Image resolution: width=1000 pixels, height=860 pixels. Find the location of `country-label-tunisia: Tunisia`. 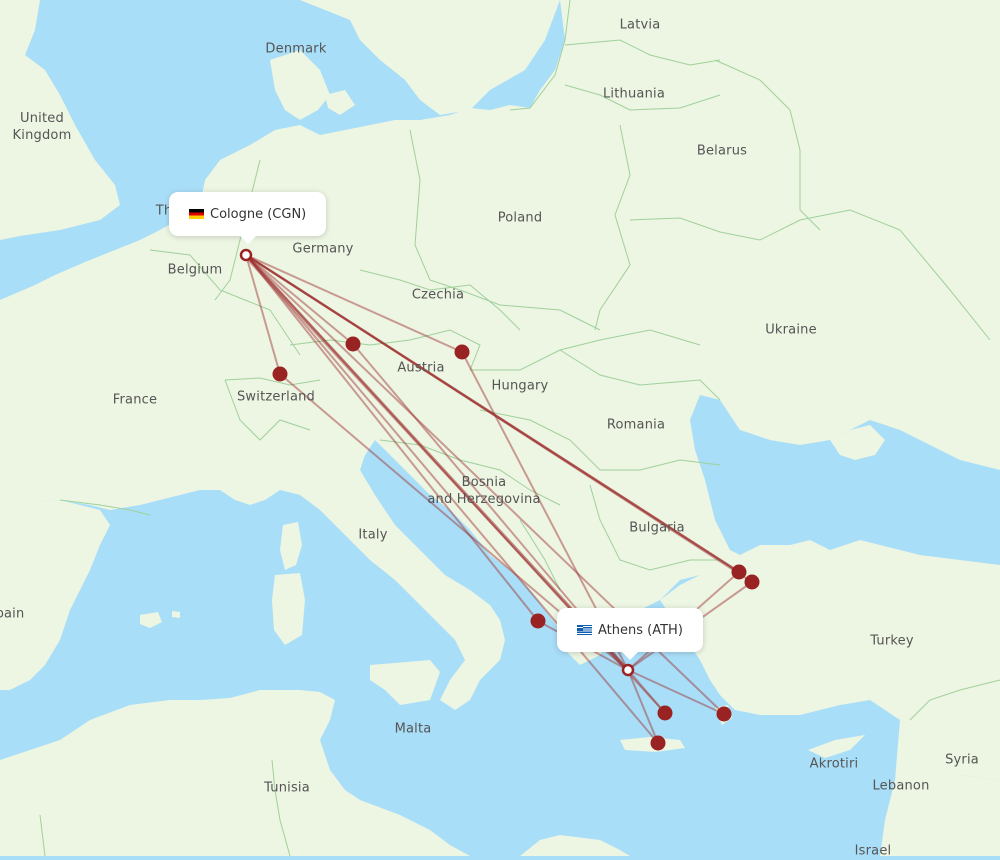

country-label-tunisia: Tunisia is located at coordinates (287, 788).